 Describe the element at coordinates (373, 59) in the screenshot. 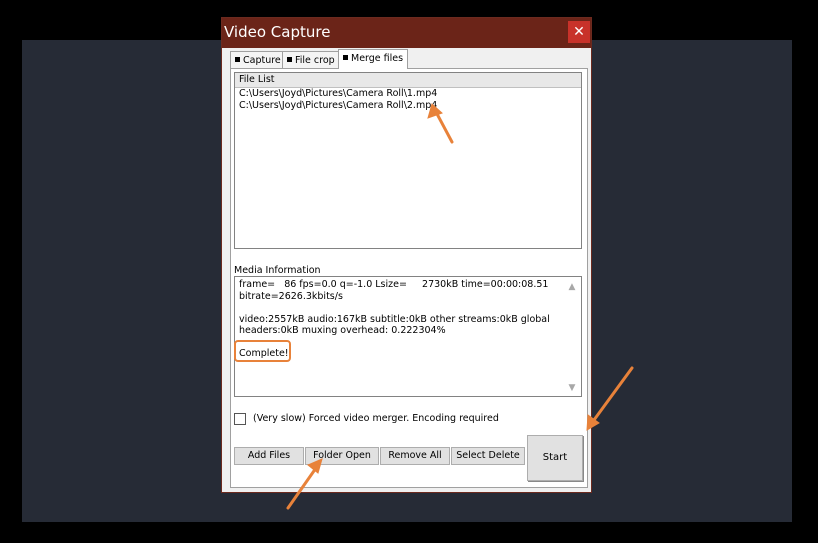

I see `tab-merge-files: Merge files` at that location.